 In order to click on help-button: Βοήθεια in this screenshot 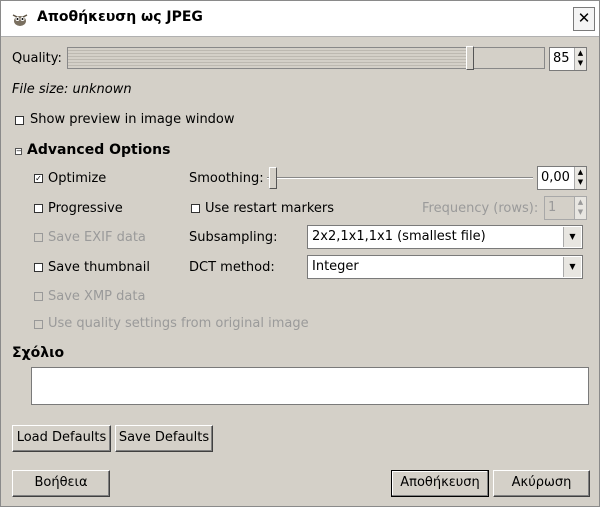, I will do `click(61, 483)`.